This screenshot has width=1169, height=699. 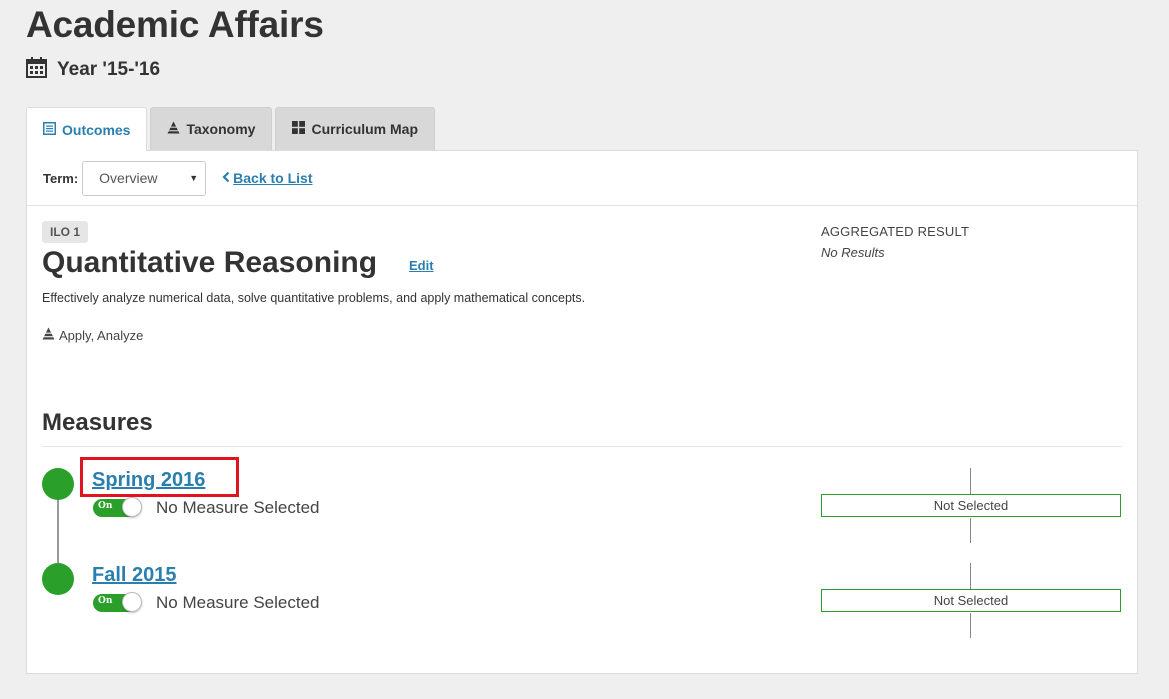 I want to click on tab-label: Taxonomy, so click(x=221, y=129).